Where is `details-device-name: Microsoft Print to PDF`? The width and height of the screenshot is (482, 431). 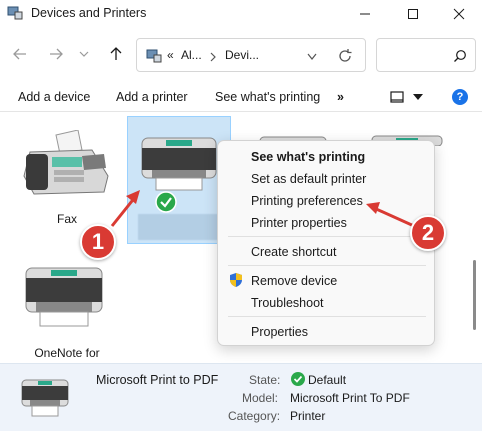 details-device-name: Microsoft Print to PDF is located at coordinates (157, 380).